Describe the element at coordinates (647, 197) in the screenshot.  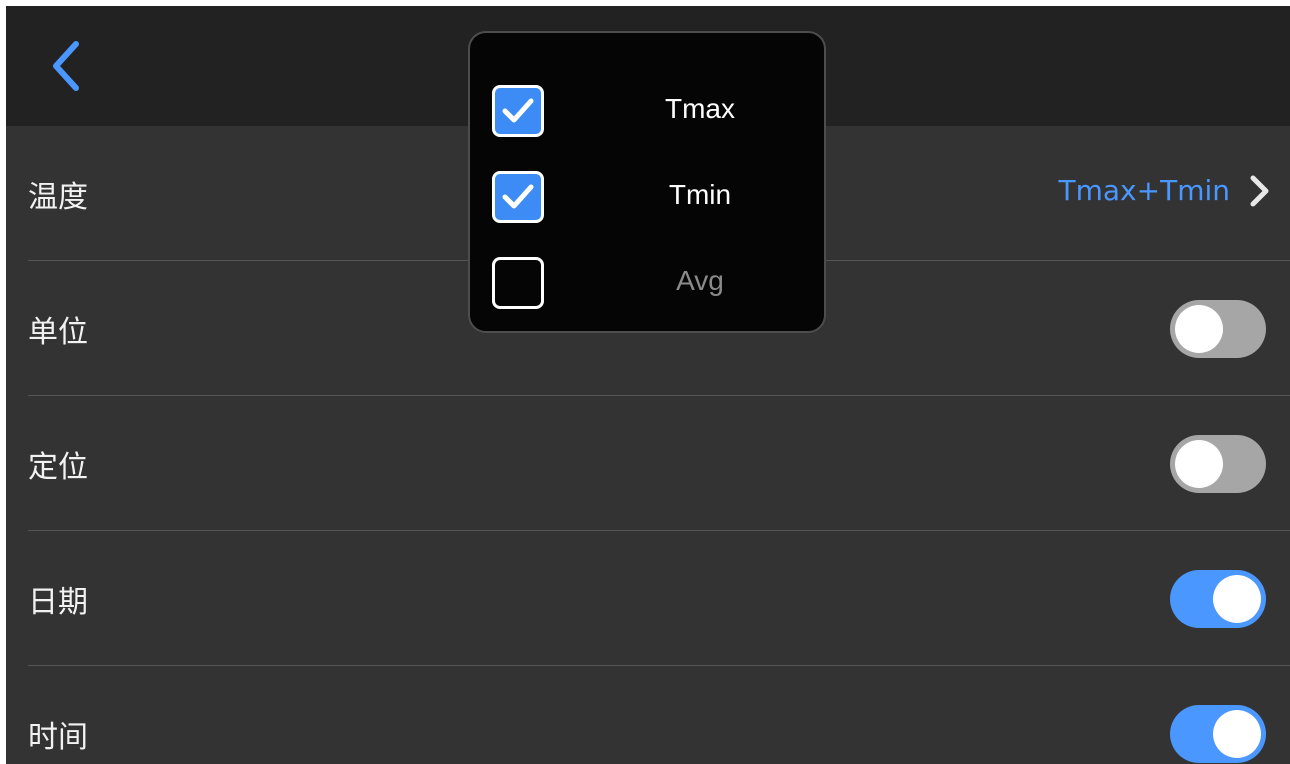
I see `option-tmin: Tmin` at that location.